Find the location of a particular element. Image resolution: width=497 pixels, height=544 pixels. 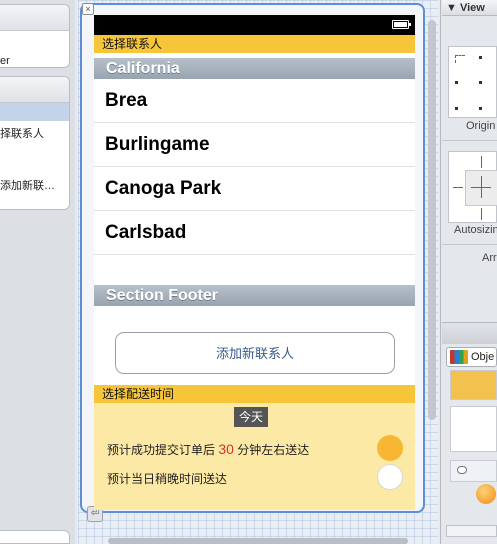

library-item-search is located at coordinates (473, 471).